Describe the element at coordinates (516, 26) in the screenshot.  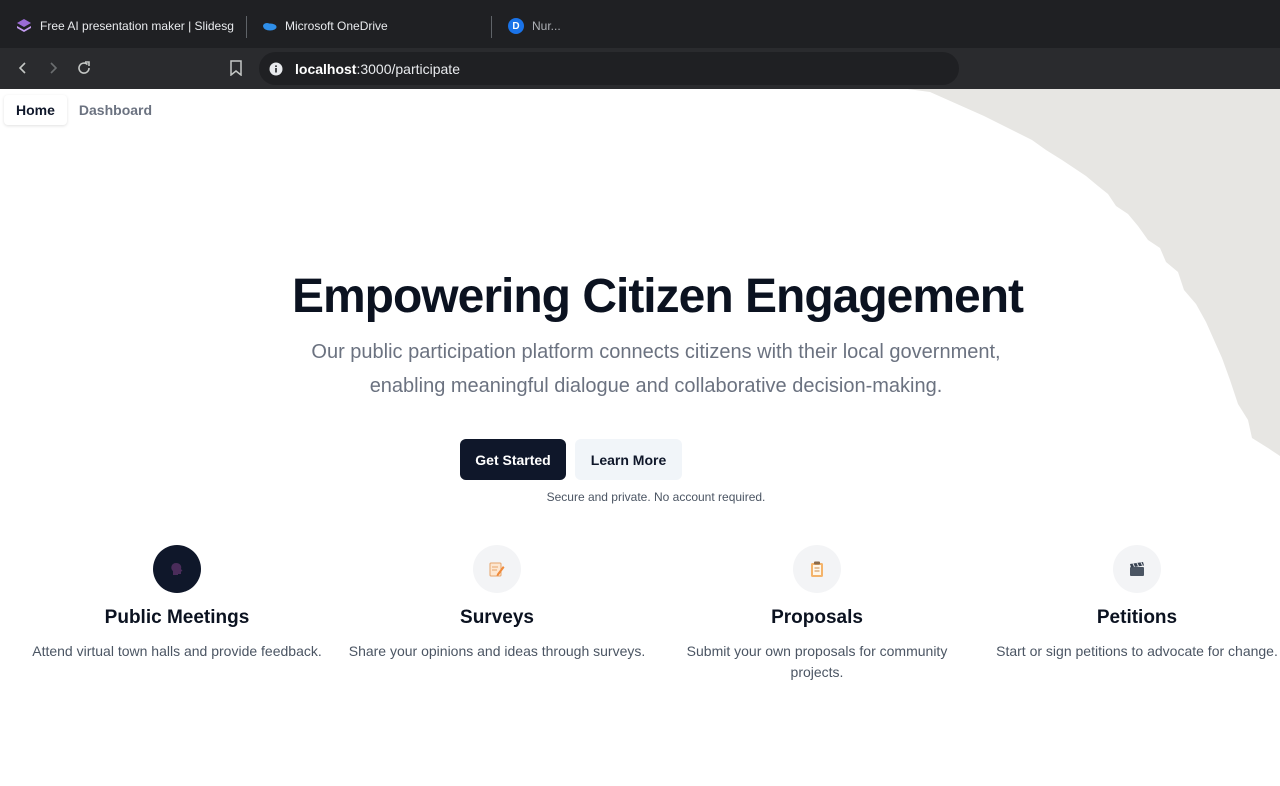
I see `d-badge-icon: D` at that location.